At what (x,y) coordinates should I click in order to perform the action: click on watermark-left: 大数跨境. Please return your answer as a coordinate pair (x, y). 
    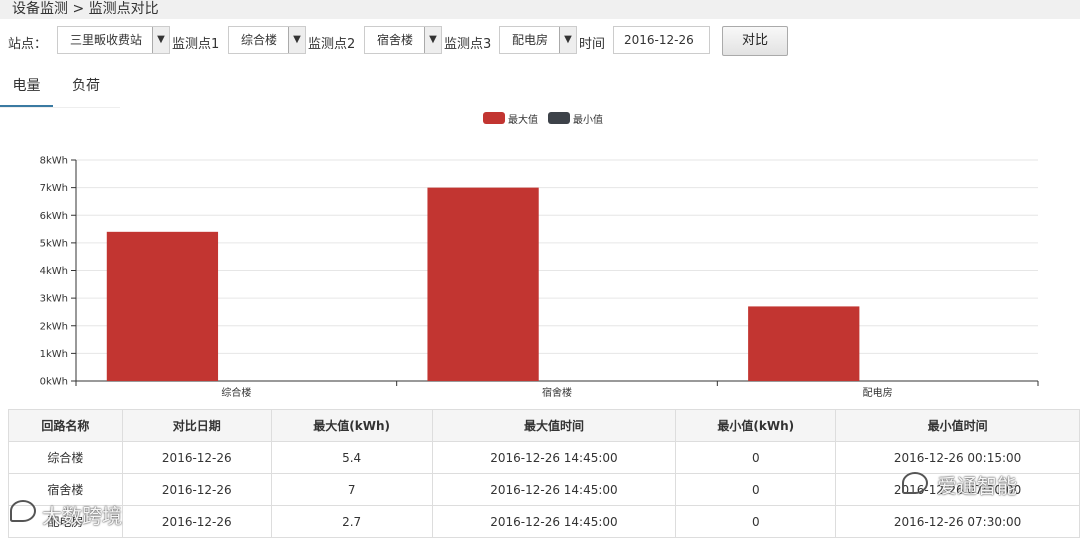
    Looking at the image, I should click on (82, 516).